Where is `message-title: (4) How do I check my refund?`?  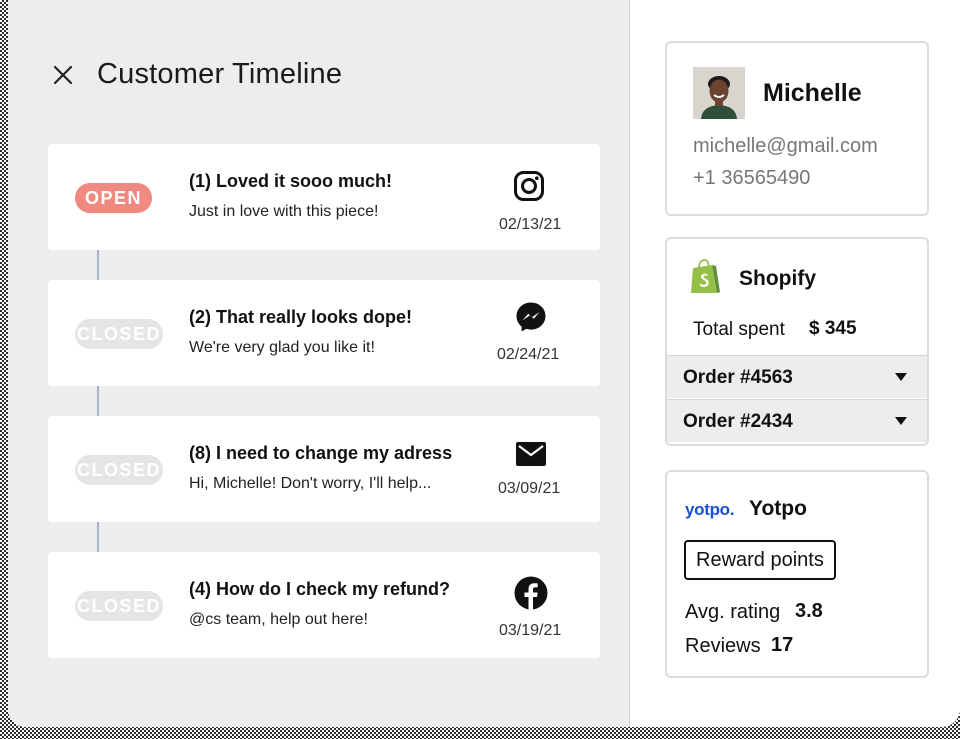
message-title: (4) How do I check my refund? is located at coordinates (320, 589).